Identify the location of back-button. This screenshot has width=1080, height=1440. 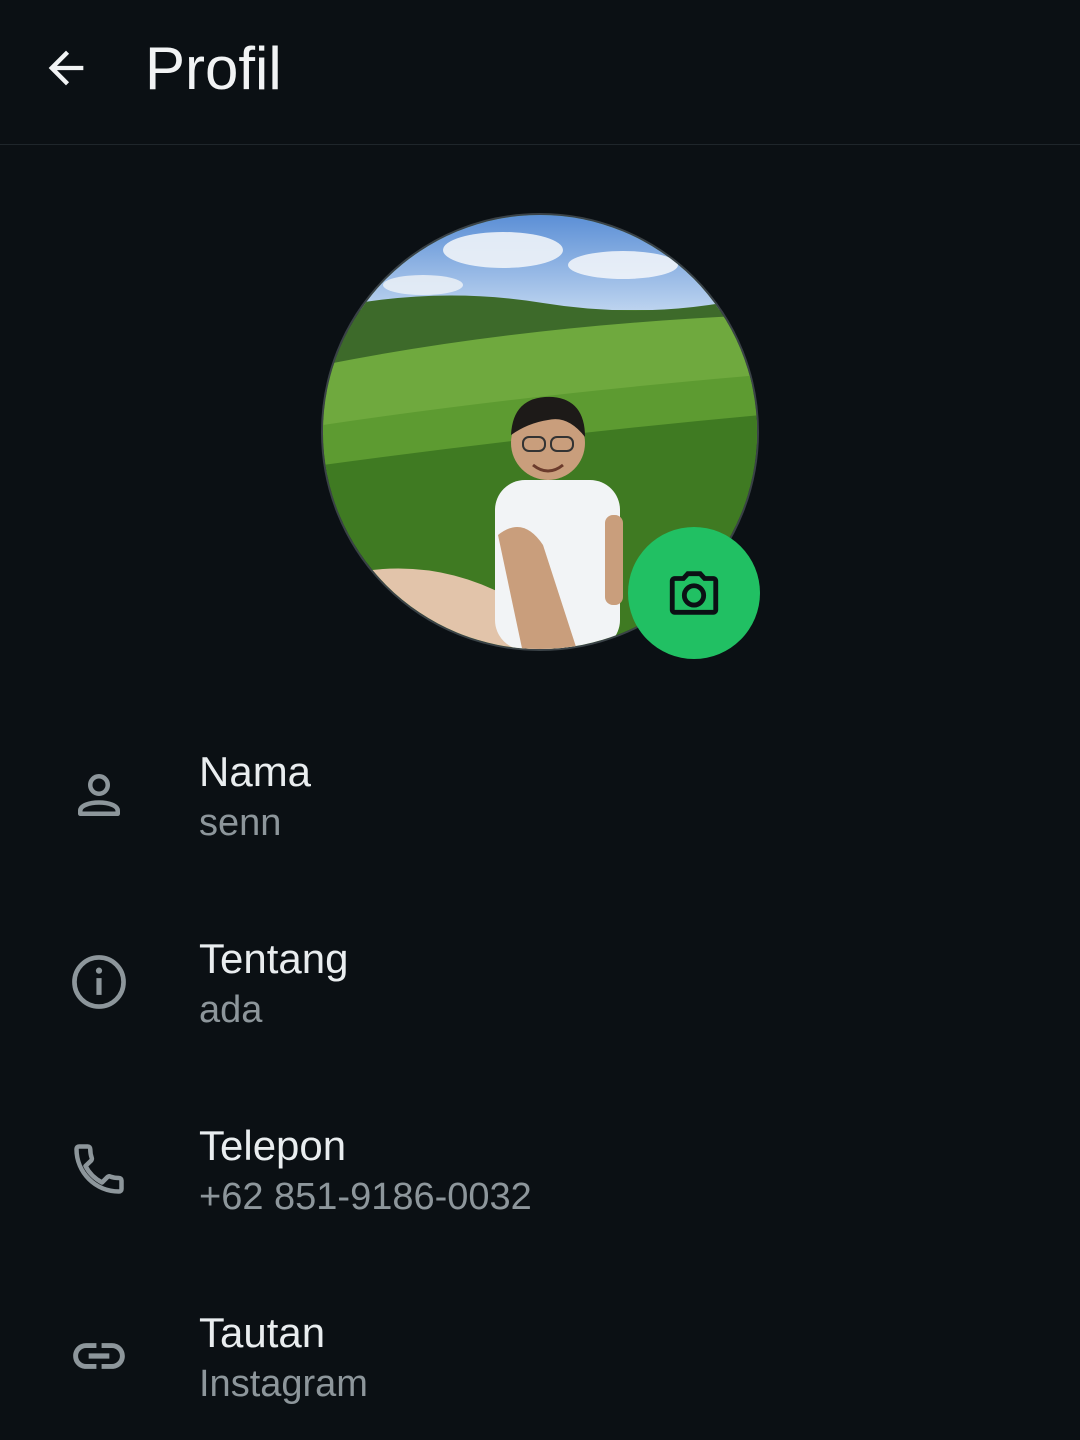
(66, 68).